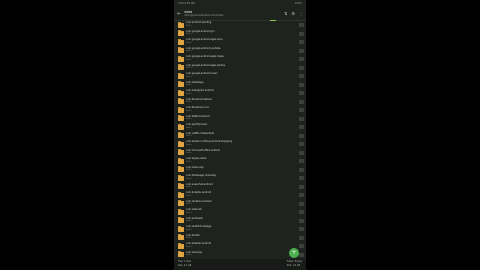 The image size is (480, 270). I want to click on list-item: com.duolingo Folder, so click(240, 255).